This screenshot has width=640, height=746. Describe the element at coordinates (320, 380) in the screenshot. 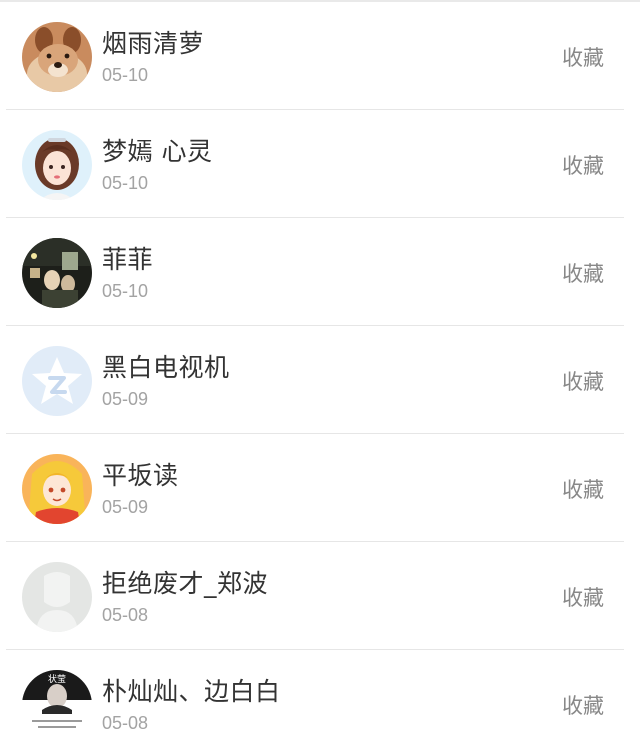

I see `list-item: 黑白电视机 05-09 收藏` at that location.